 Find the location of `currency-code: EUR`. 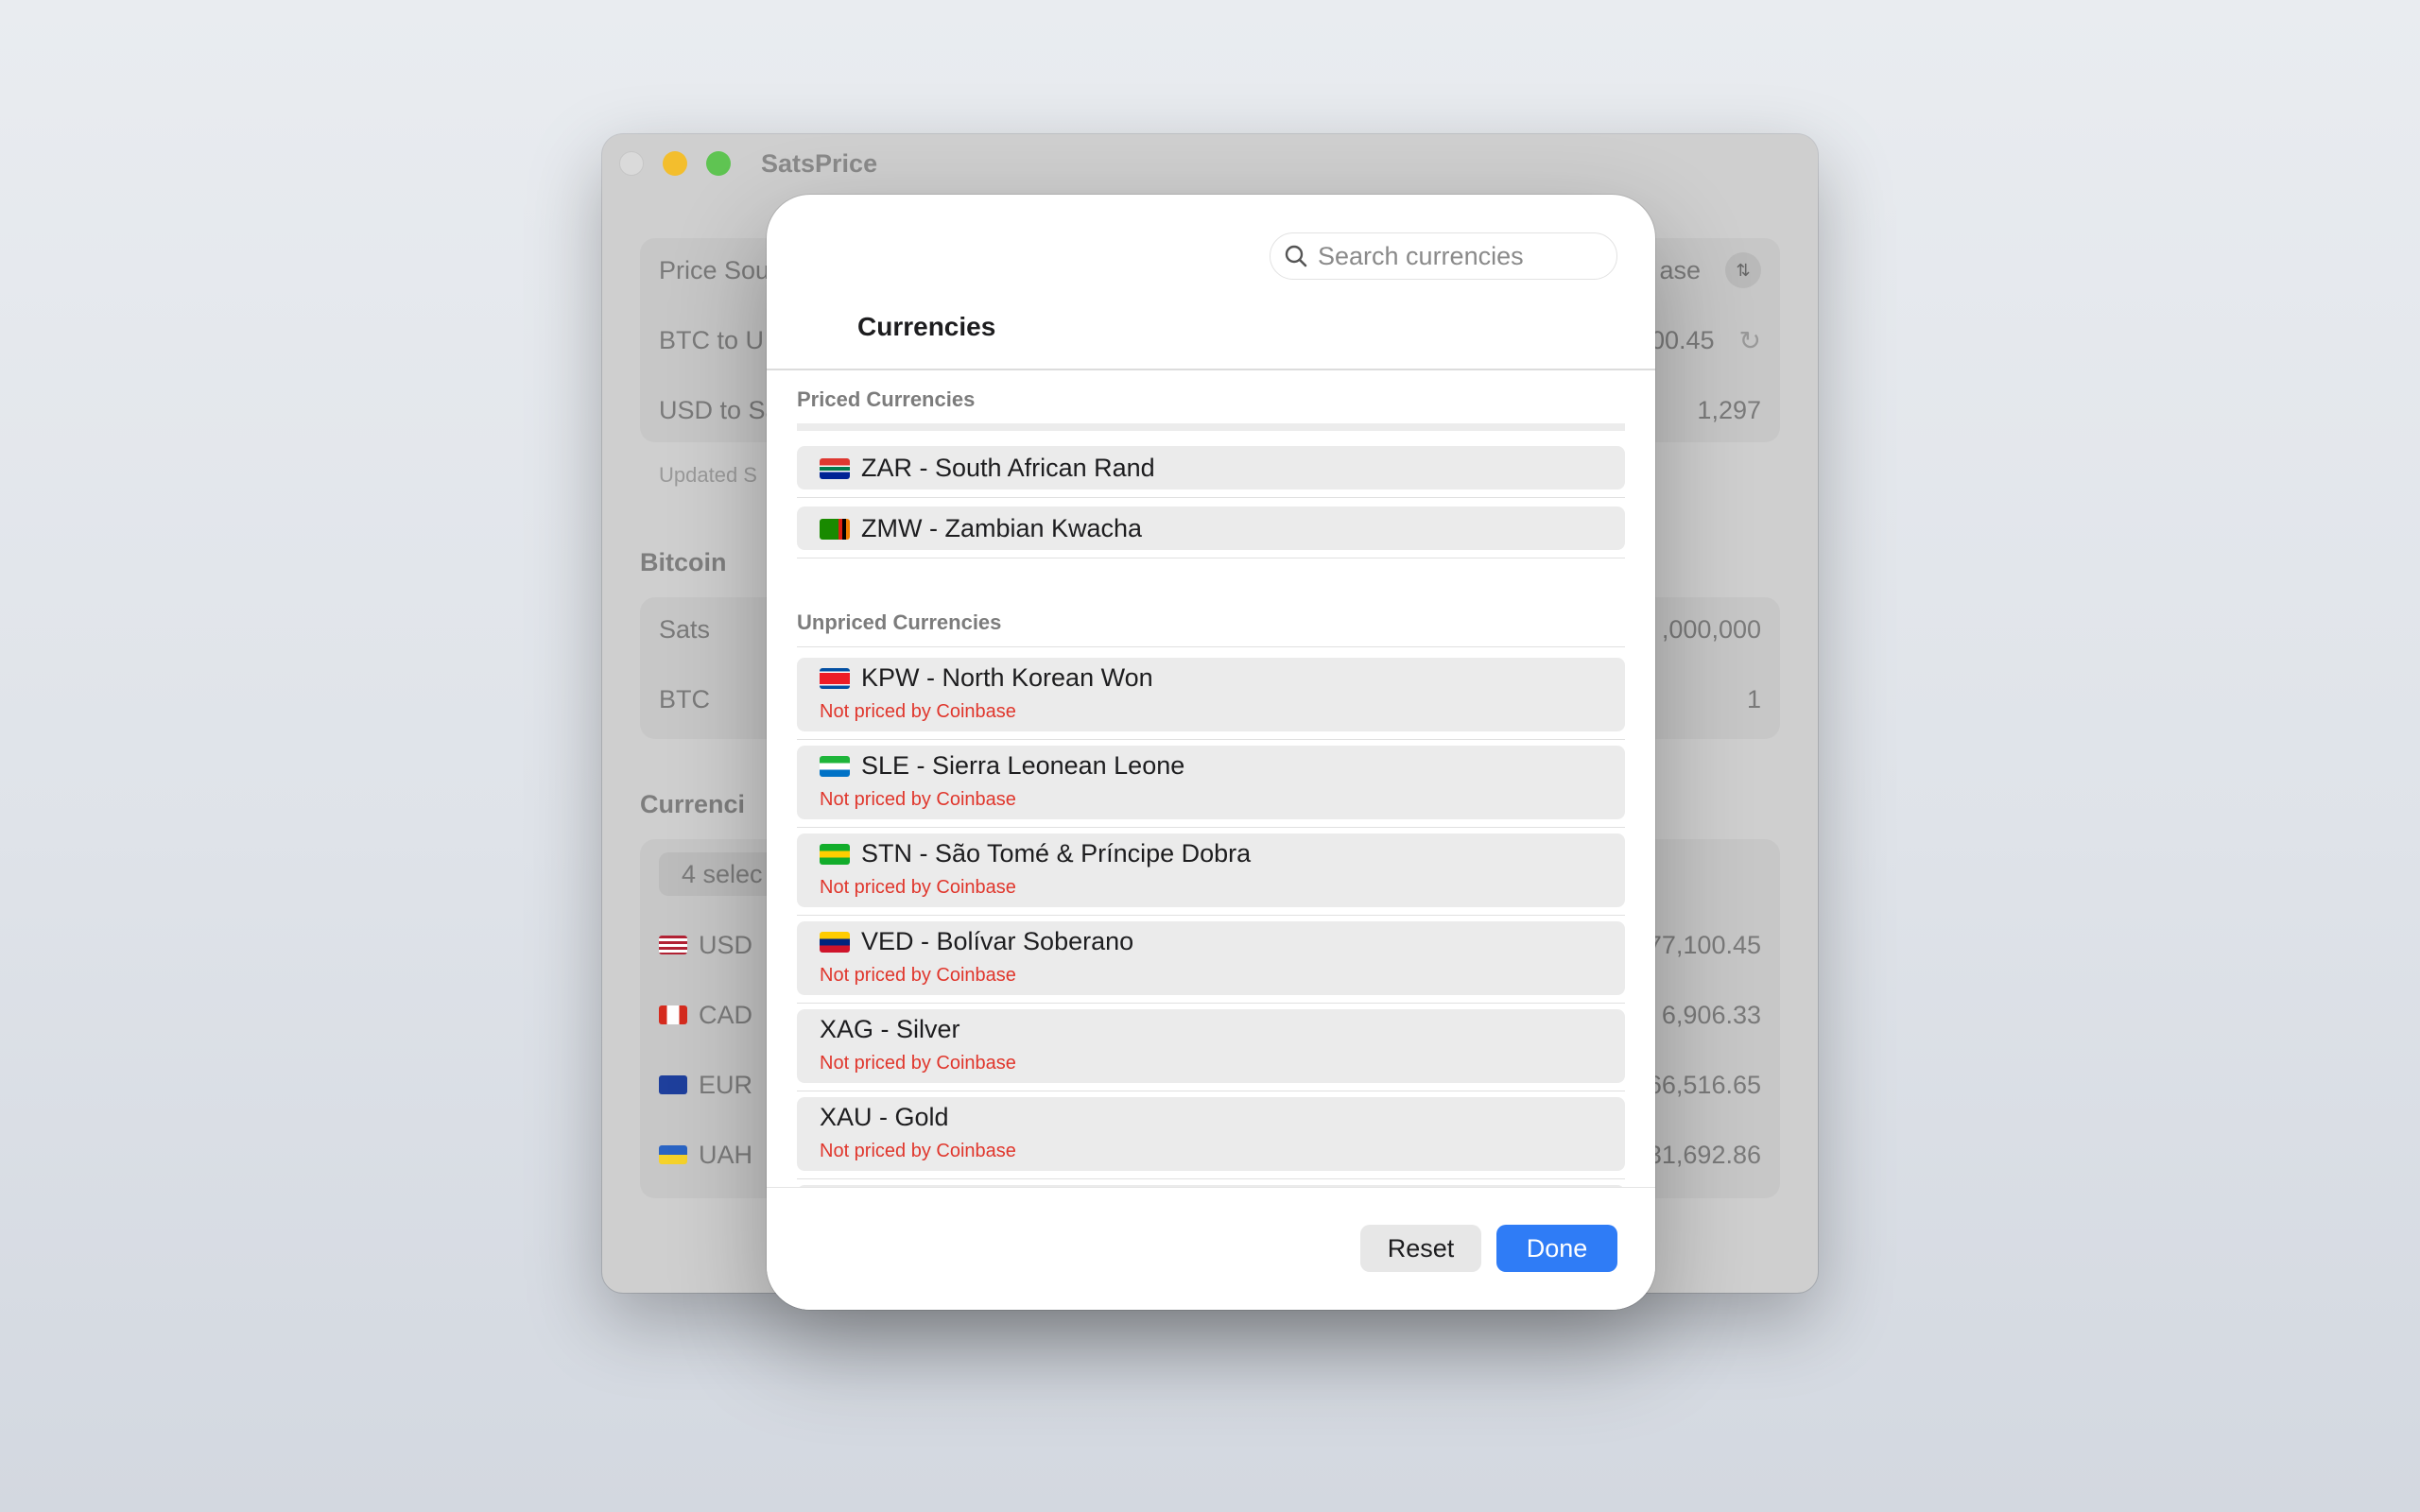

currency-code: EUR is located at coordinates (726, 1084).